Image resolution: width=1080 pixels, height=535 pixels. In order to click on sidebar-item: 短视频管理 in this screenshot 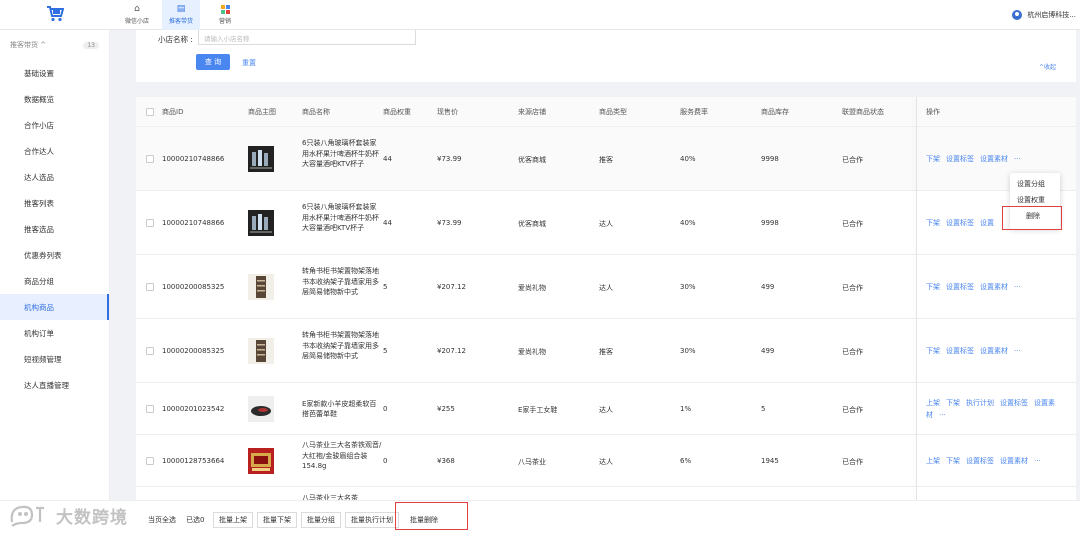, I will do `click(54, 359)`.